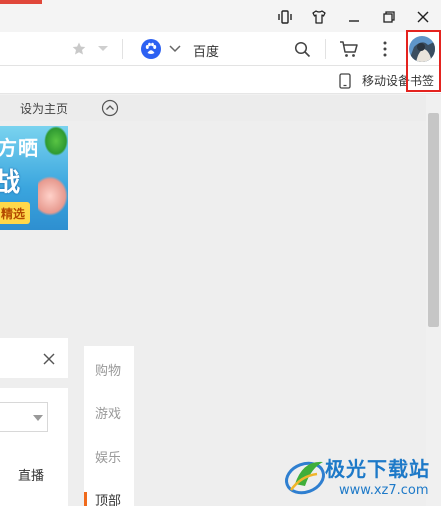  What do you see at coordinates (319, 17) in the screenshot?
I see `shirt-icon` at bounding box center [319, 17].